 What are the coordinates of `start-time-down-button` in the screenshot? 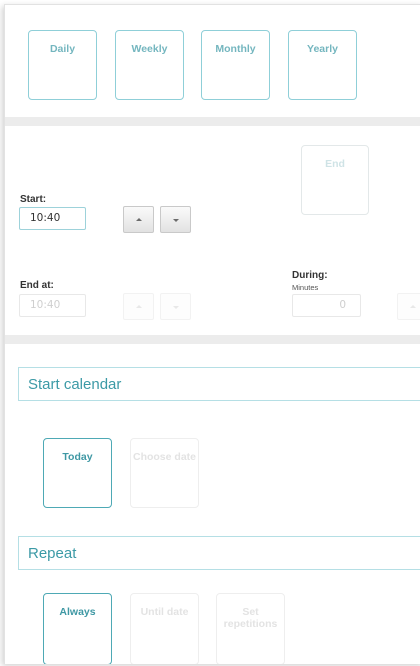 It's located at (175, 219).